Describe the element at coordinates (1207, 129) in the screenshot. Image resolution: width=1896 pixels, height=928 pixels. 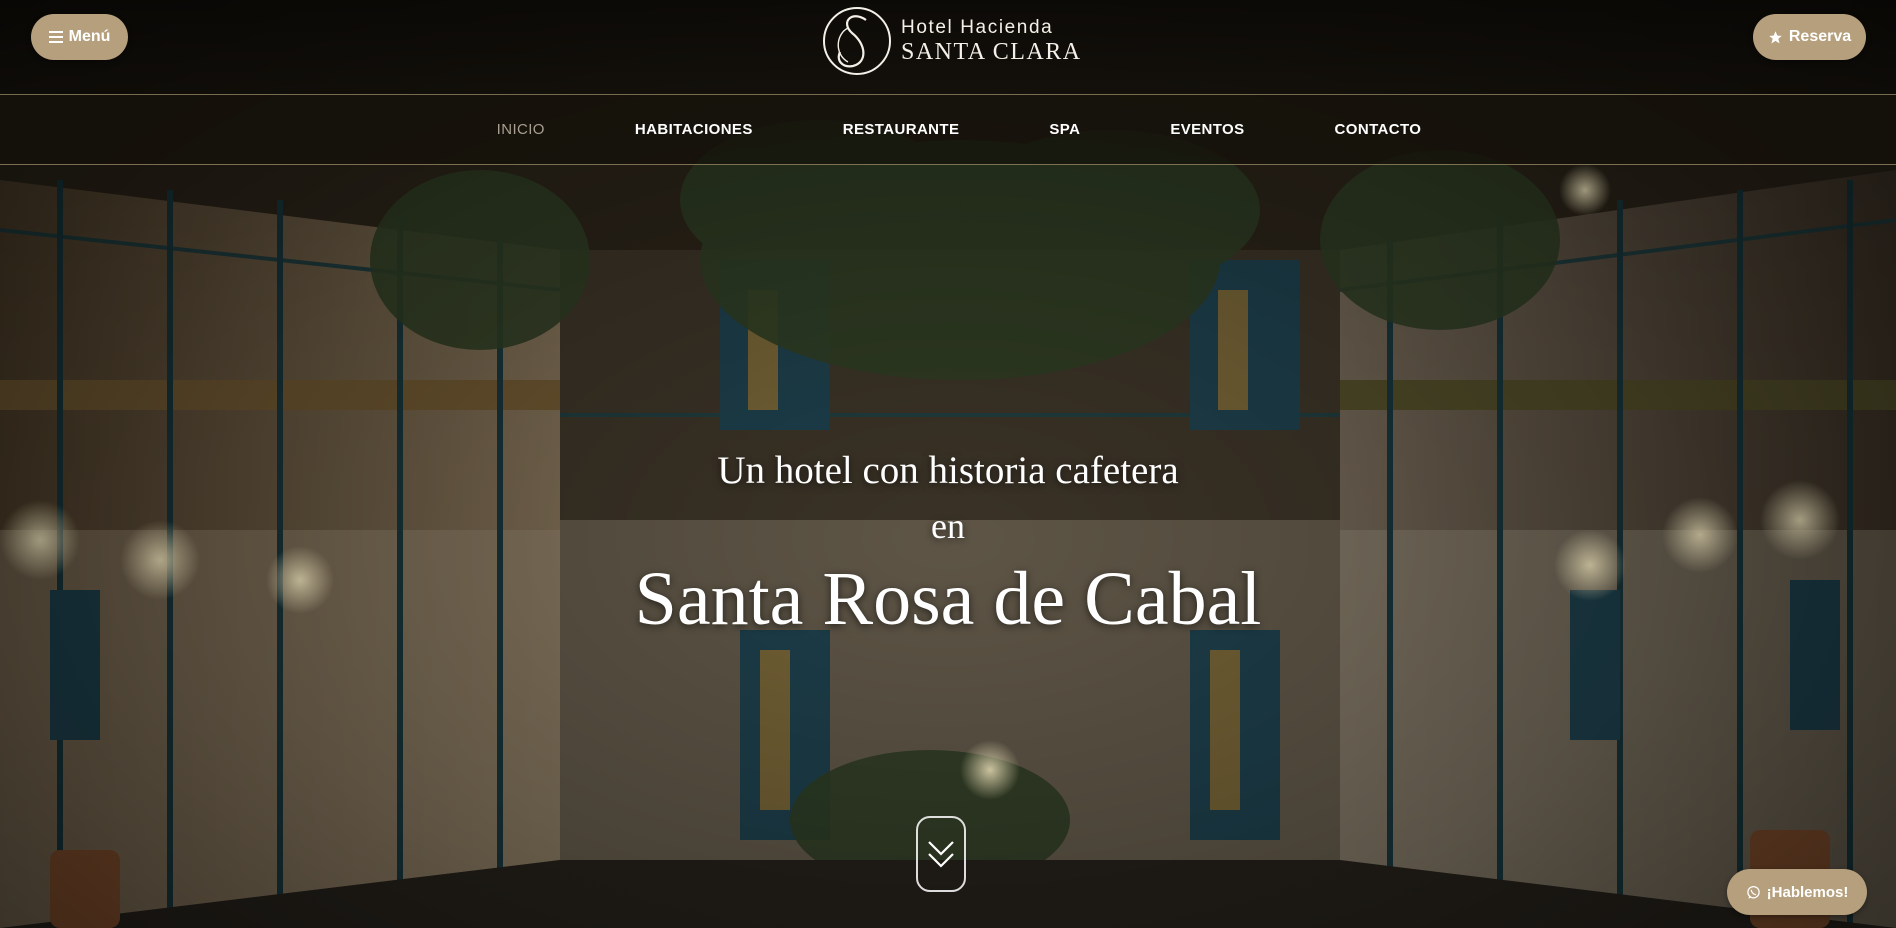
I see `nav-item-eventos: EVENTOS` at that location.